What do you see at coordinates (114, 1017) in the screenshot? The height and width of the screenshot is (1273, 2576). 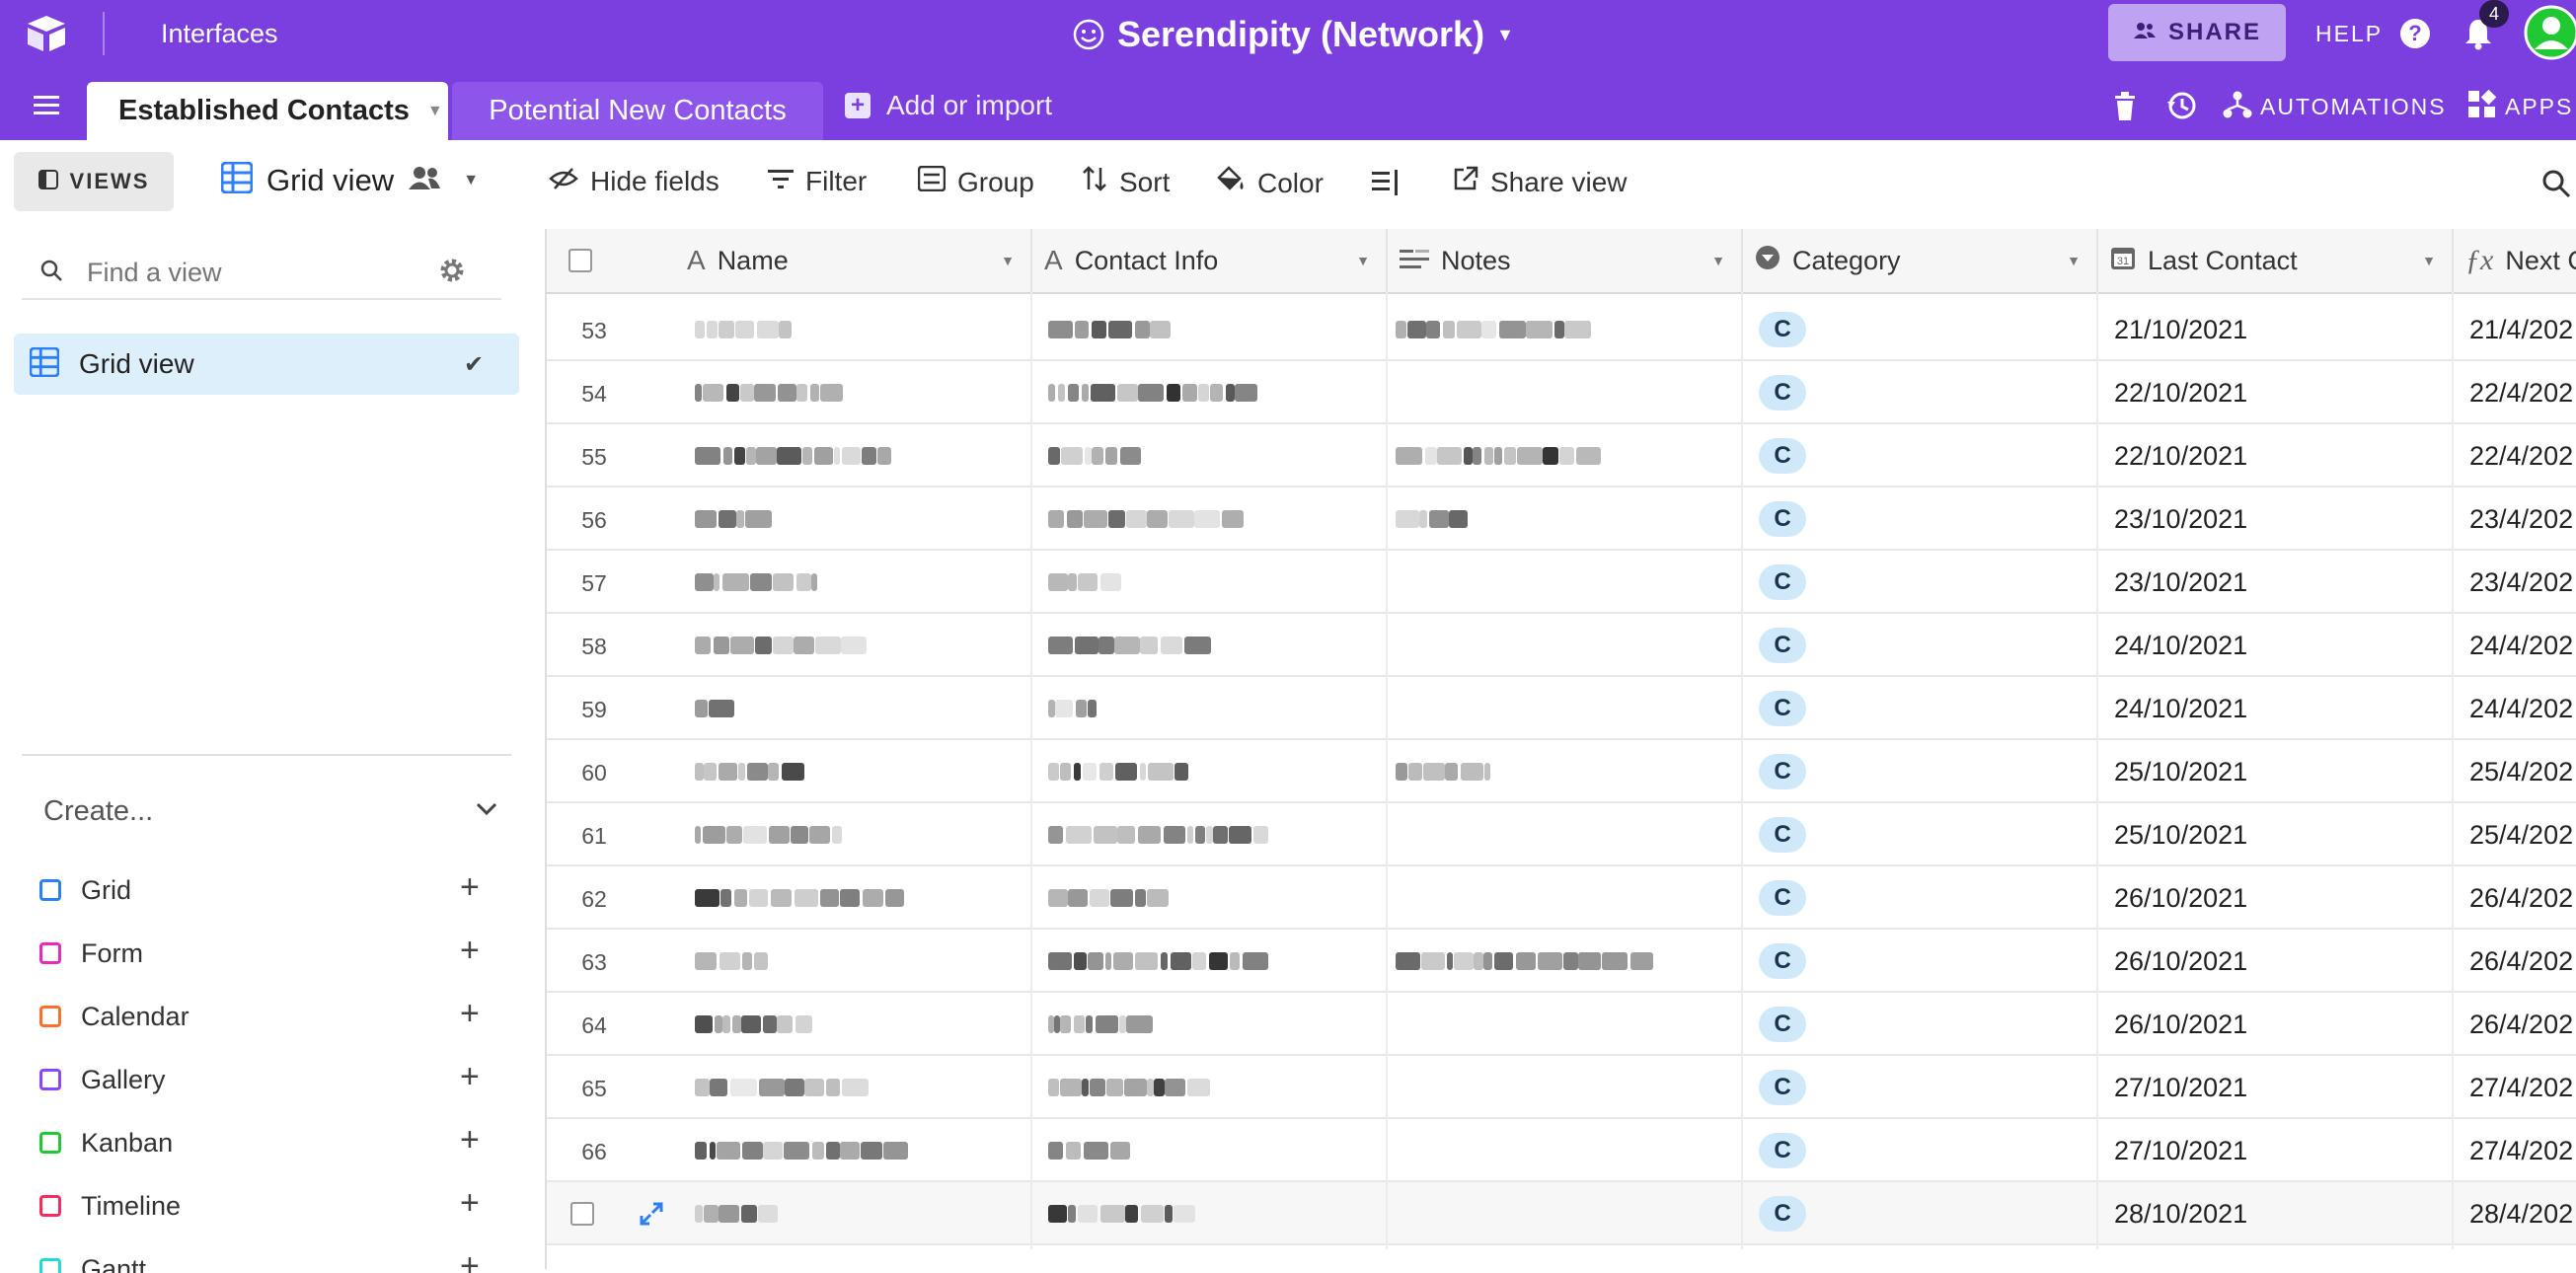 I see `create-calendar: Calendar` at bounding box center [114, 1017].